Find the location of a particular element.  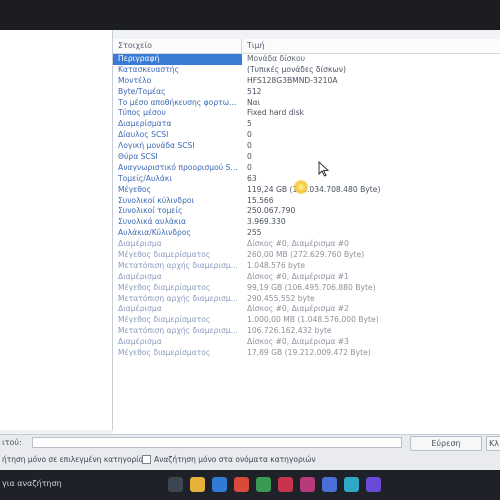

search-input is located at coordinates (217, 442).